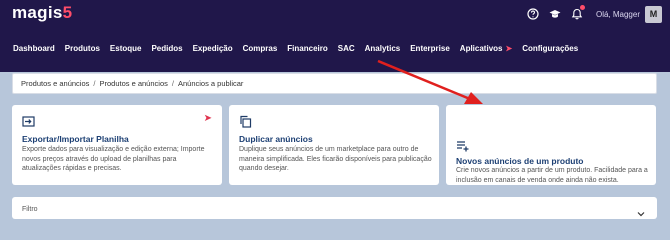  I want to click on nav-label: Dashboard, so click(34, 48).